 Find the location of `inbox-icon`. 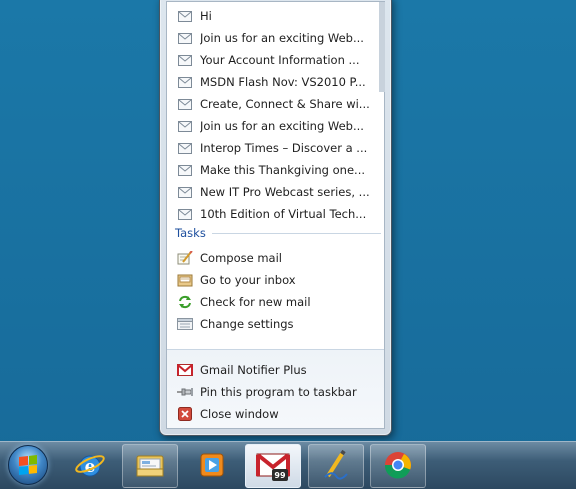

inbox-icon is located at coordinates (185, 280).